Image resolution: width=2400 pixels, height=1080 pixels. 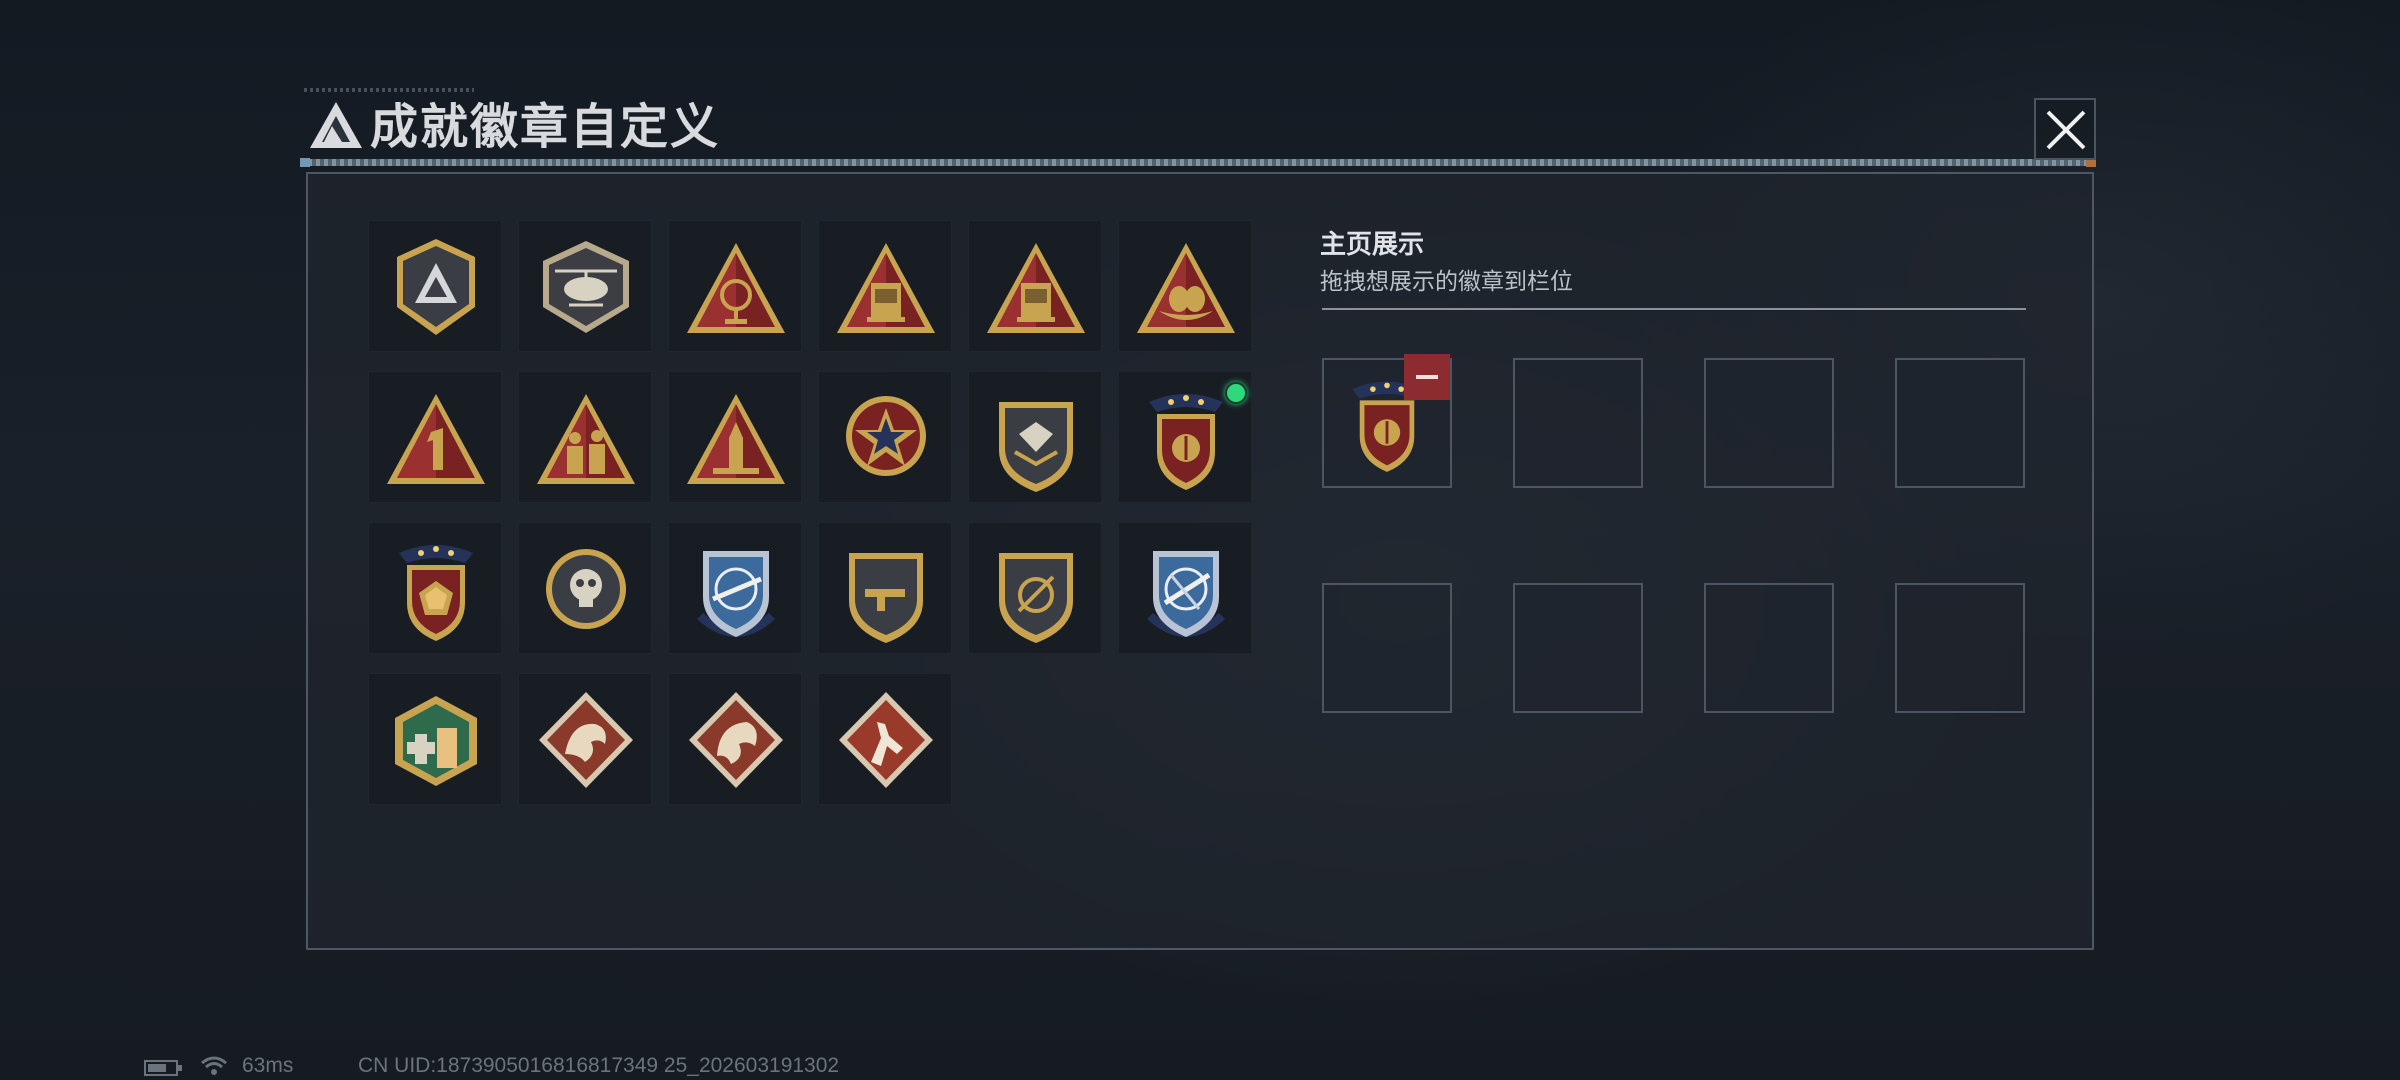 What do you see at coordinates (268, 1065) in the screenshot?
I see `ping-value: 63ms` at bounding box center [268, 1065].